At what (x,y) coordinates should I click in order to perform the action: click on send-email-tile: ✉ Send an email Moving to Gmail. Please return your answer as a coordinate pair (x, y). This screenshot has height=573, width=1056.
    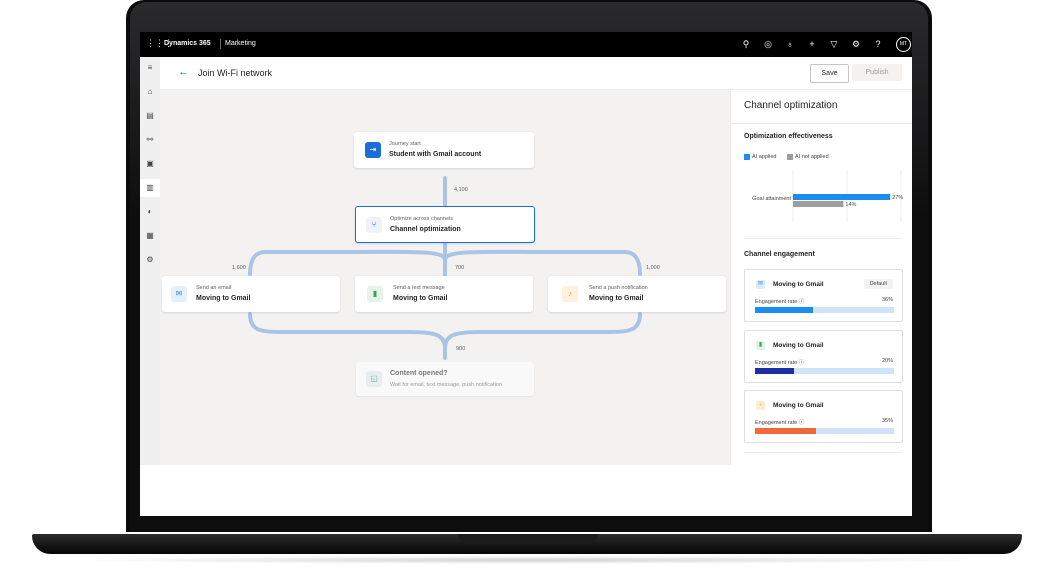
    Looking at the image, I should click on (251, 294).